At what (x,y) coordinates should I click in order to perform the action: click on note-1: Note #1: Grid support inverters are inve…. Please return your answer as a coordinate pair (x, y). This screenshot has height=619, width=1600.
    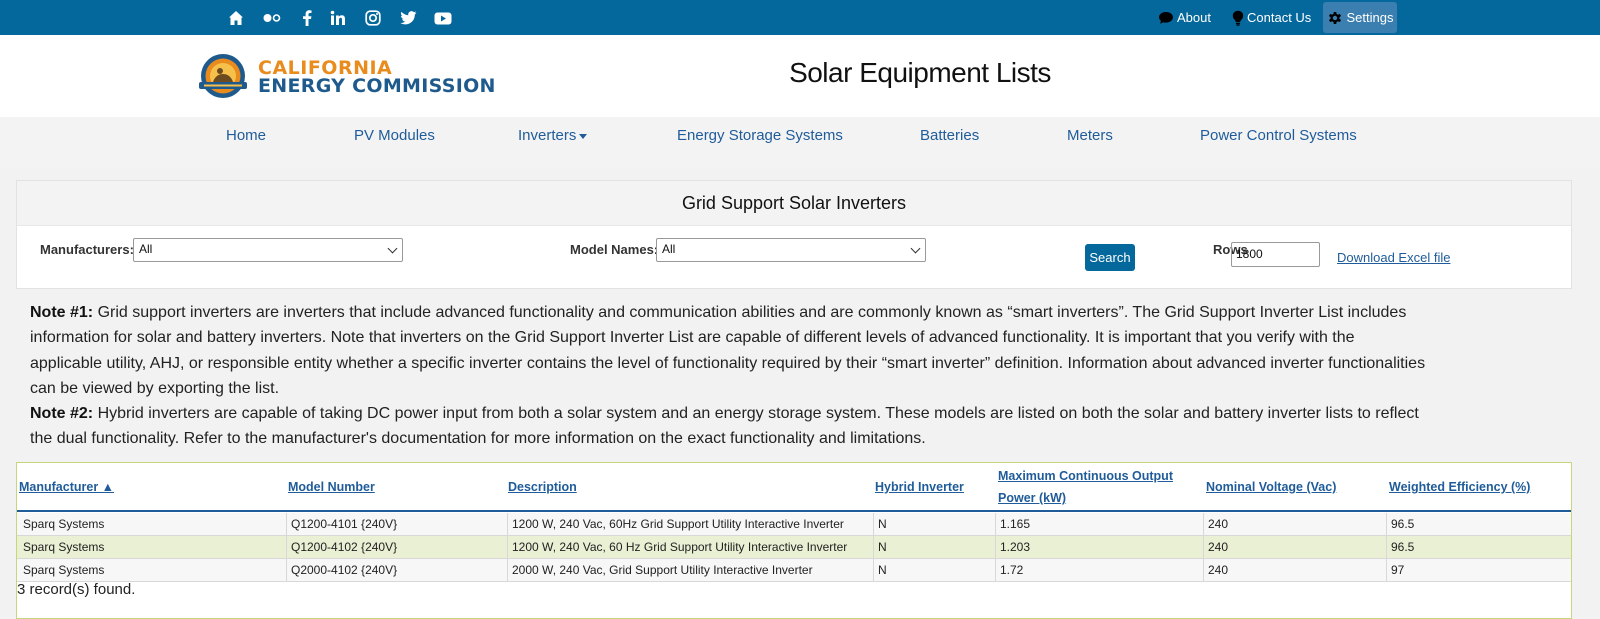
    Looking at the image, I should click on (730, 350).